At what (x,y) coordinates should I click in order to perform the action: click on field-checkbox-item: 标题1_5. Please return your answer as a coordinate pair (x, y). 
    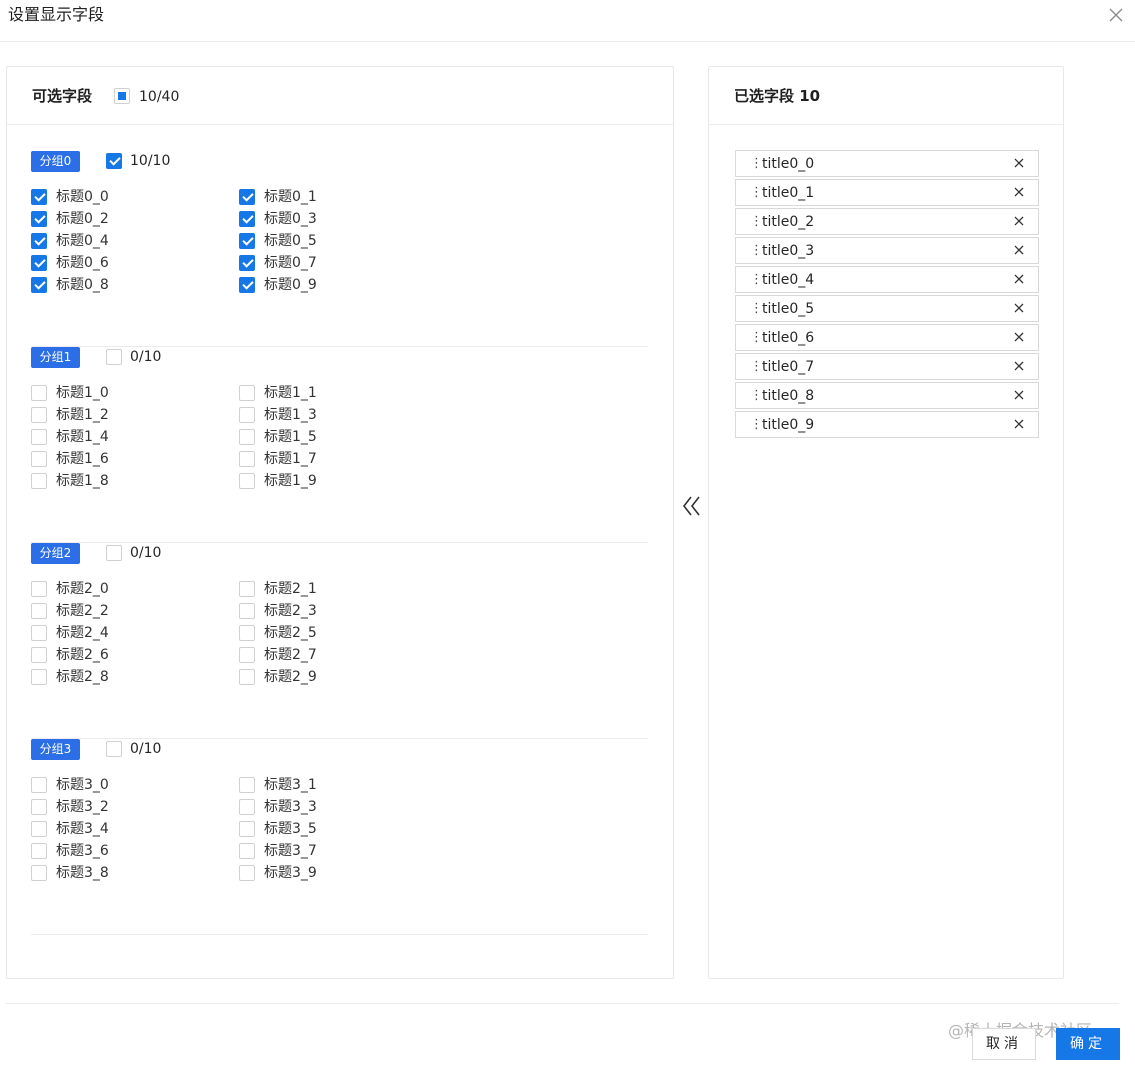
    Looking at the image, I should click on (299, 437).